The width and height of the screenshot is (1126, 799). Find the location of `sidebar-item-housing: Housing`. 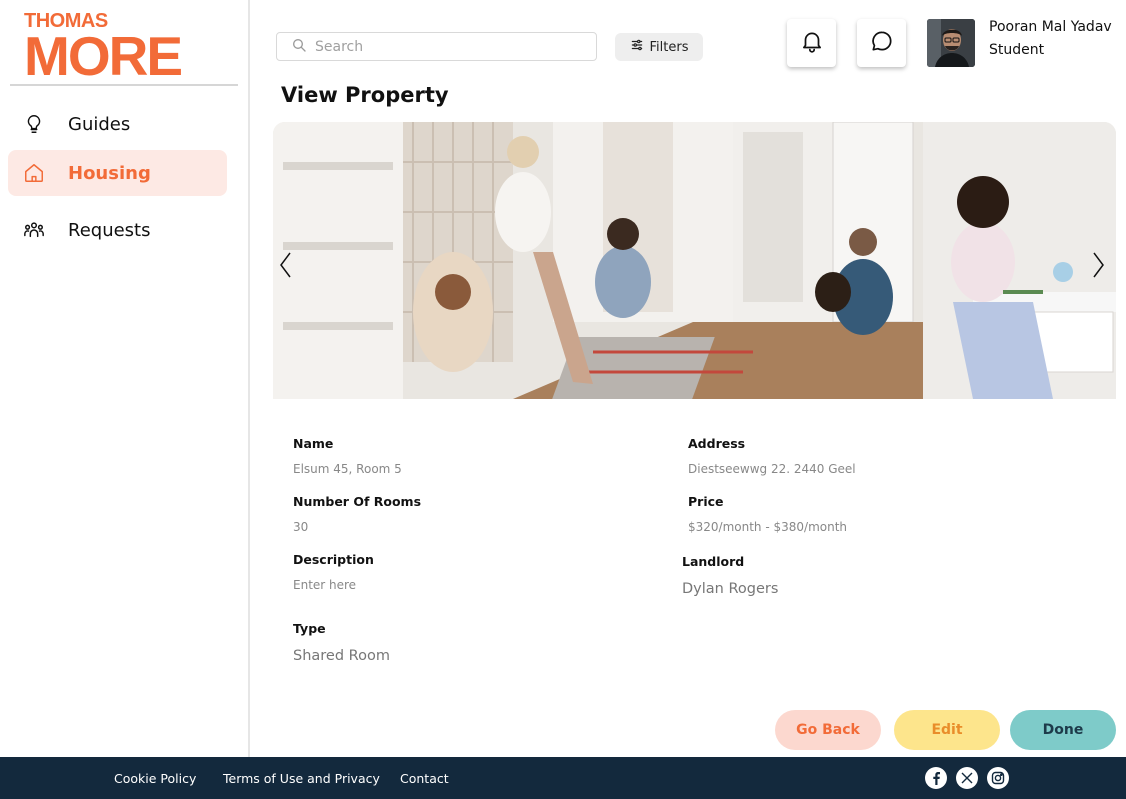

sidebar-item-housing: Housing is located at coordinates (117, 173).